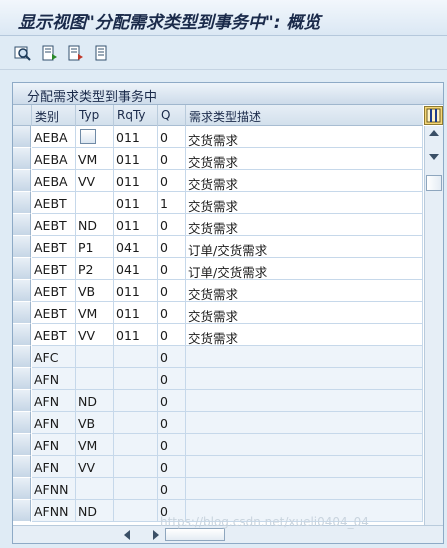  I want to click on table-row: AFNN 0, so click(218, 489).